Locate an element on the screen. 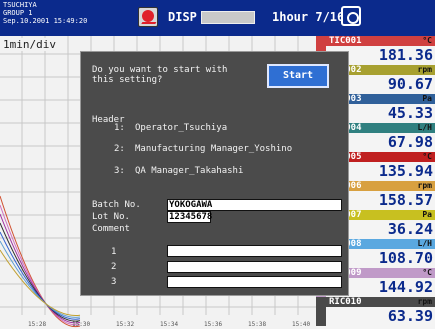 This screenshot has width=435, height=329. group-name: TSUCHIYA is located at coordinates (20, 5).